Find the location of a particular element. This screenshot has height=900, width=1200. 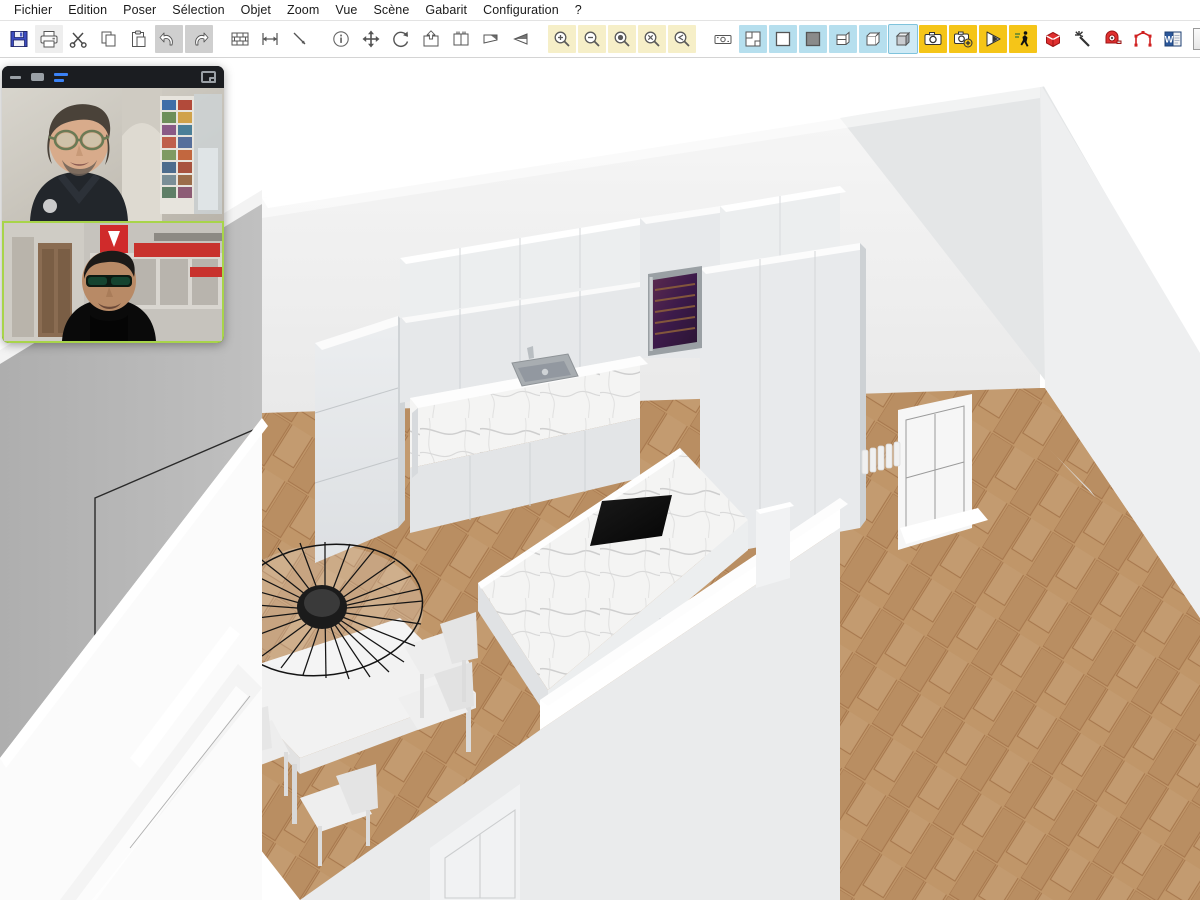

zoom-in-icon is located at coordinates (562, 39).